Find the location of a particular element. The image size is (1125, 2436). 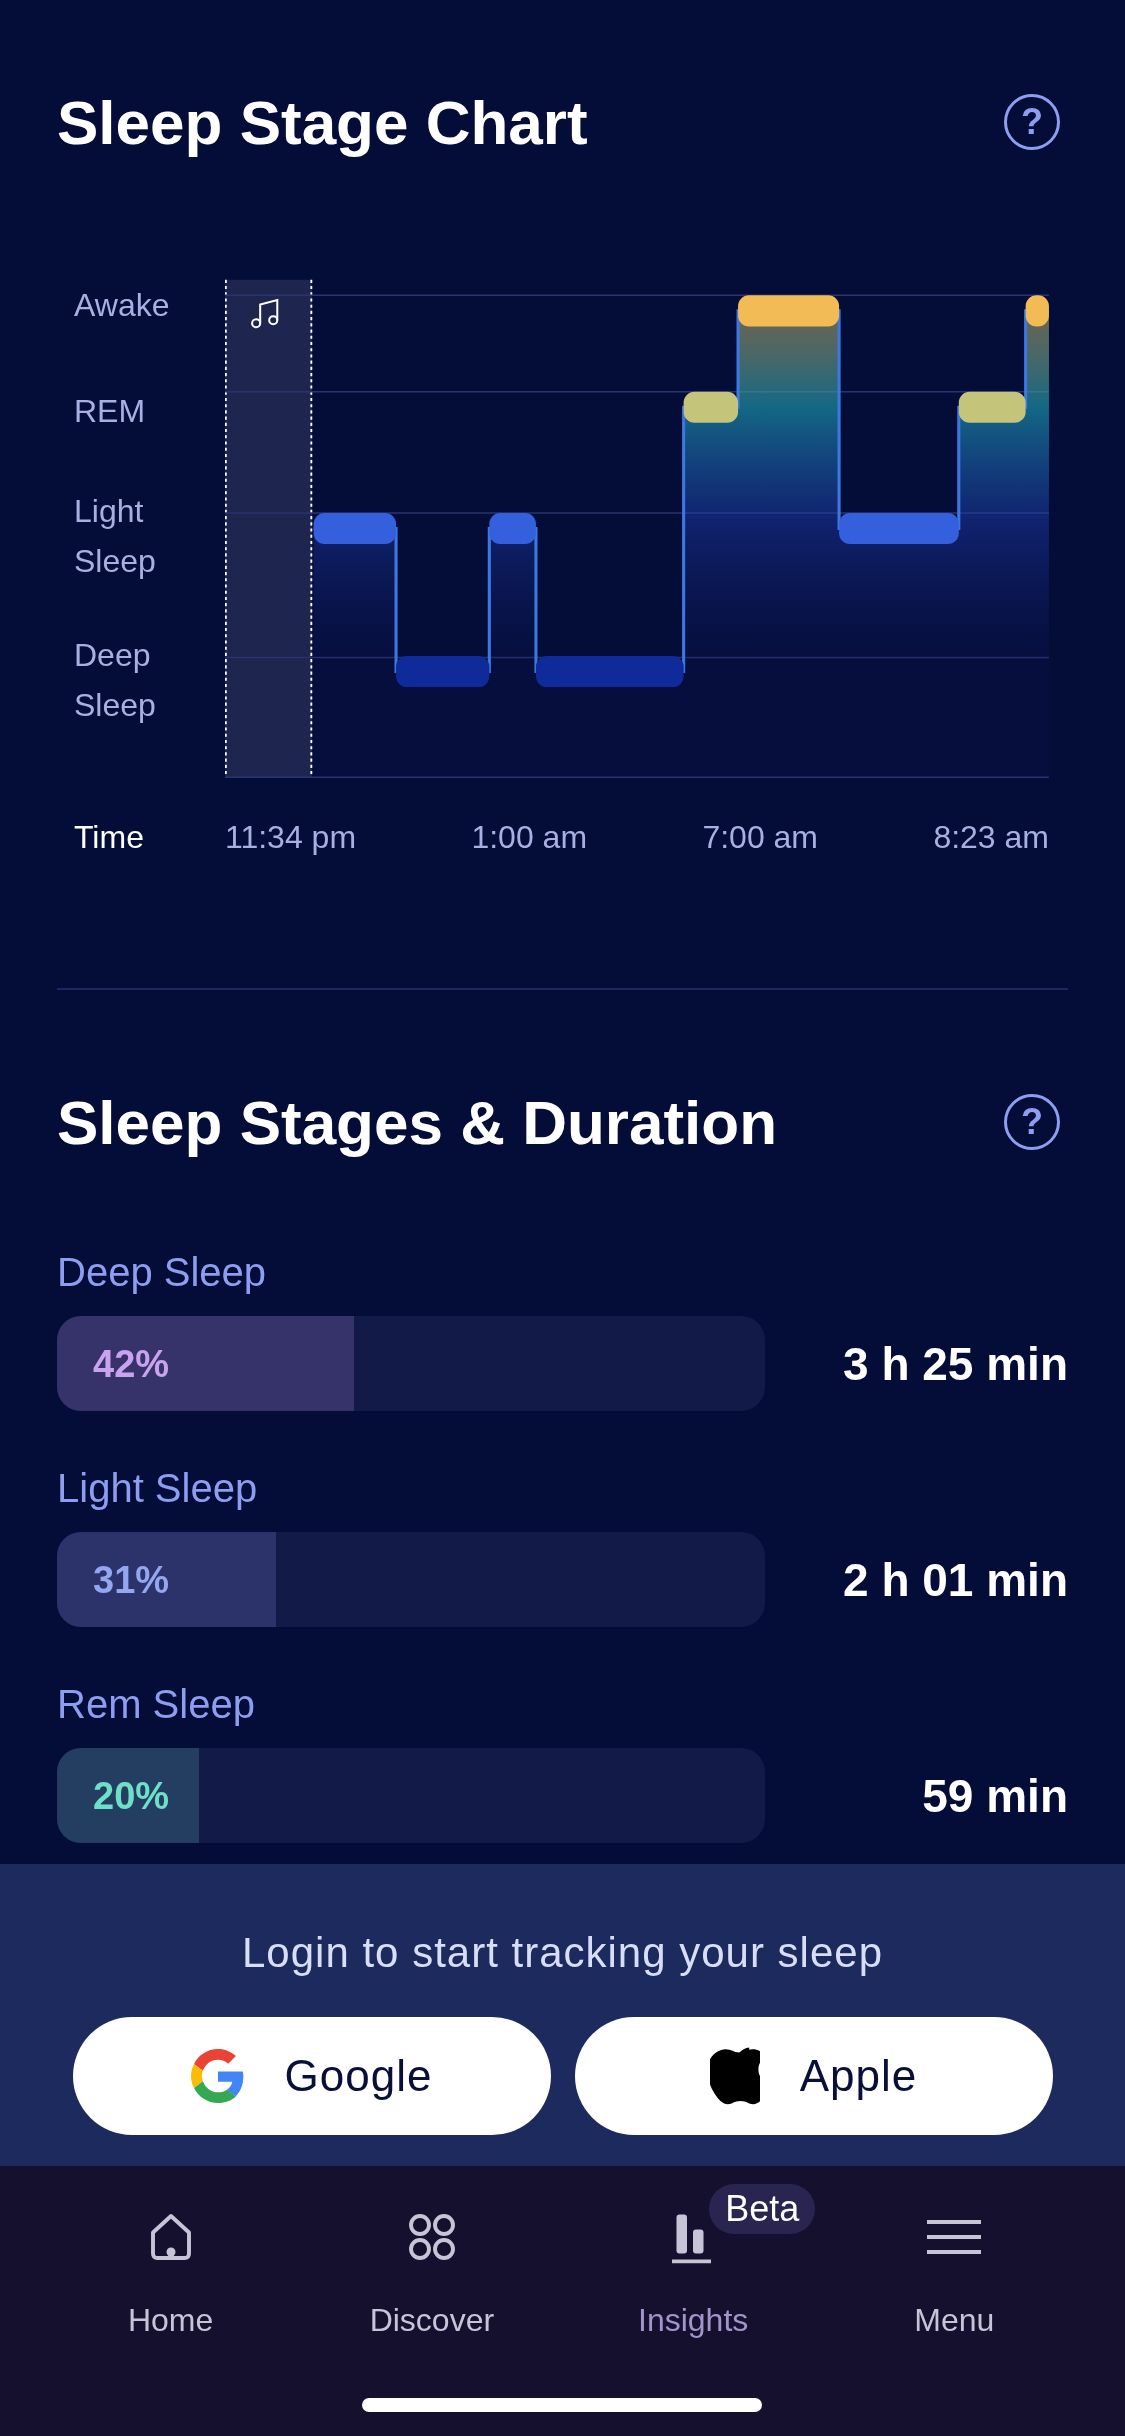

login-prompt: Login to start tracking your sleep is located at coordinates (562, 1953).